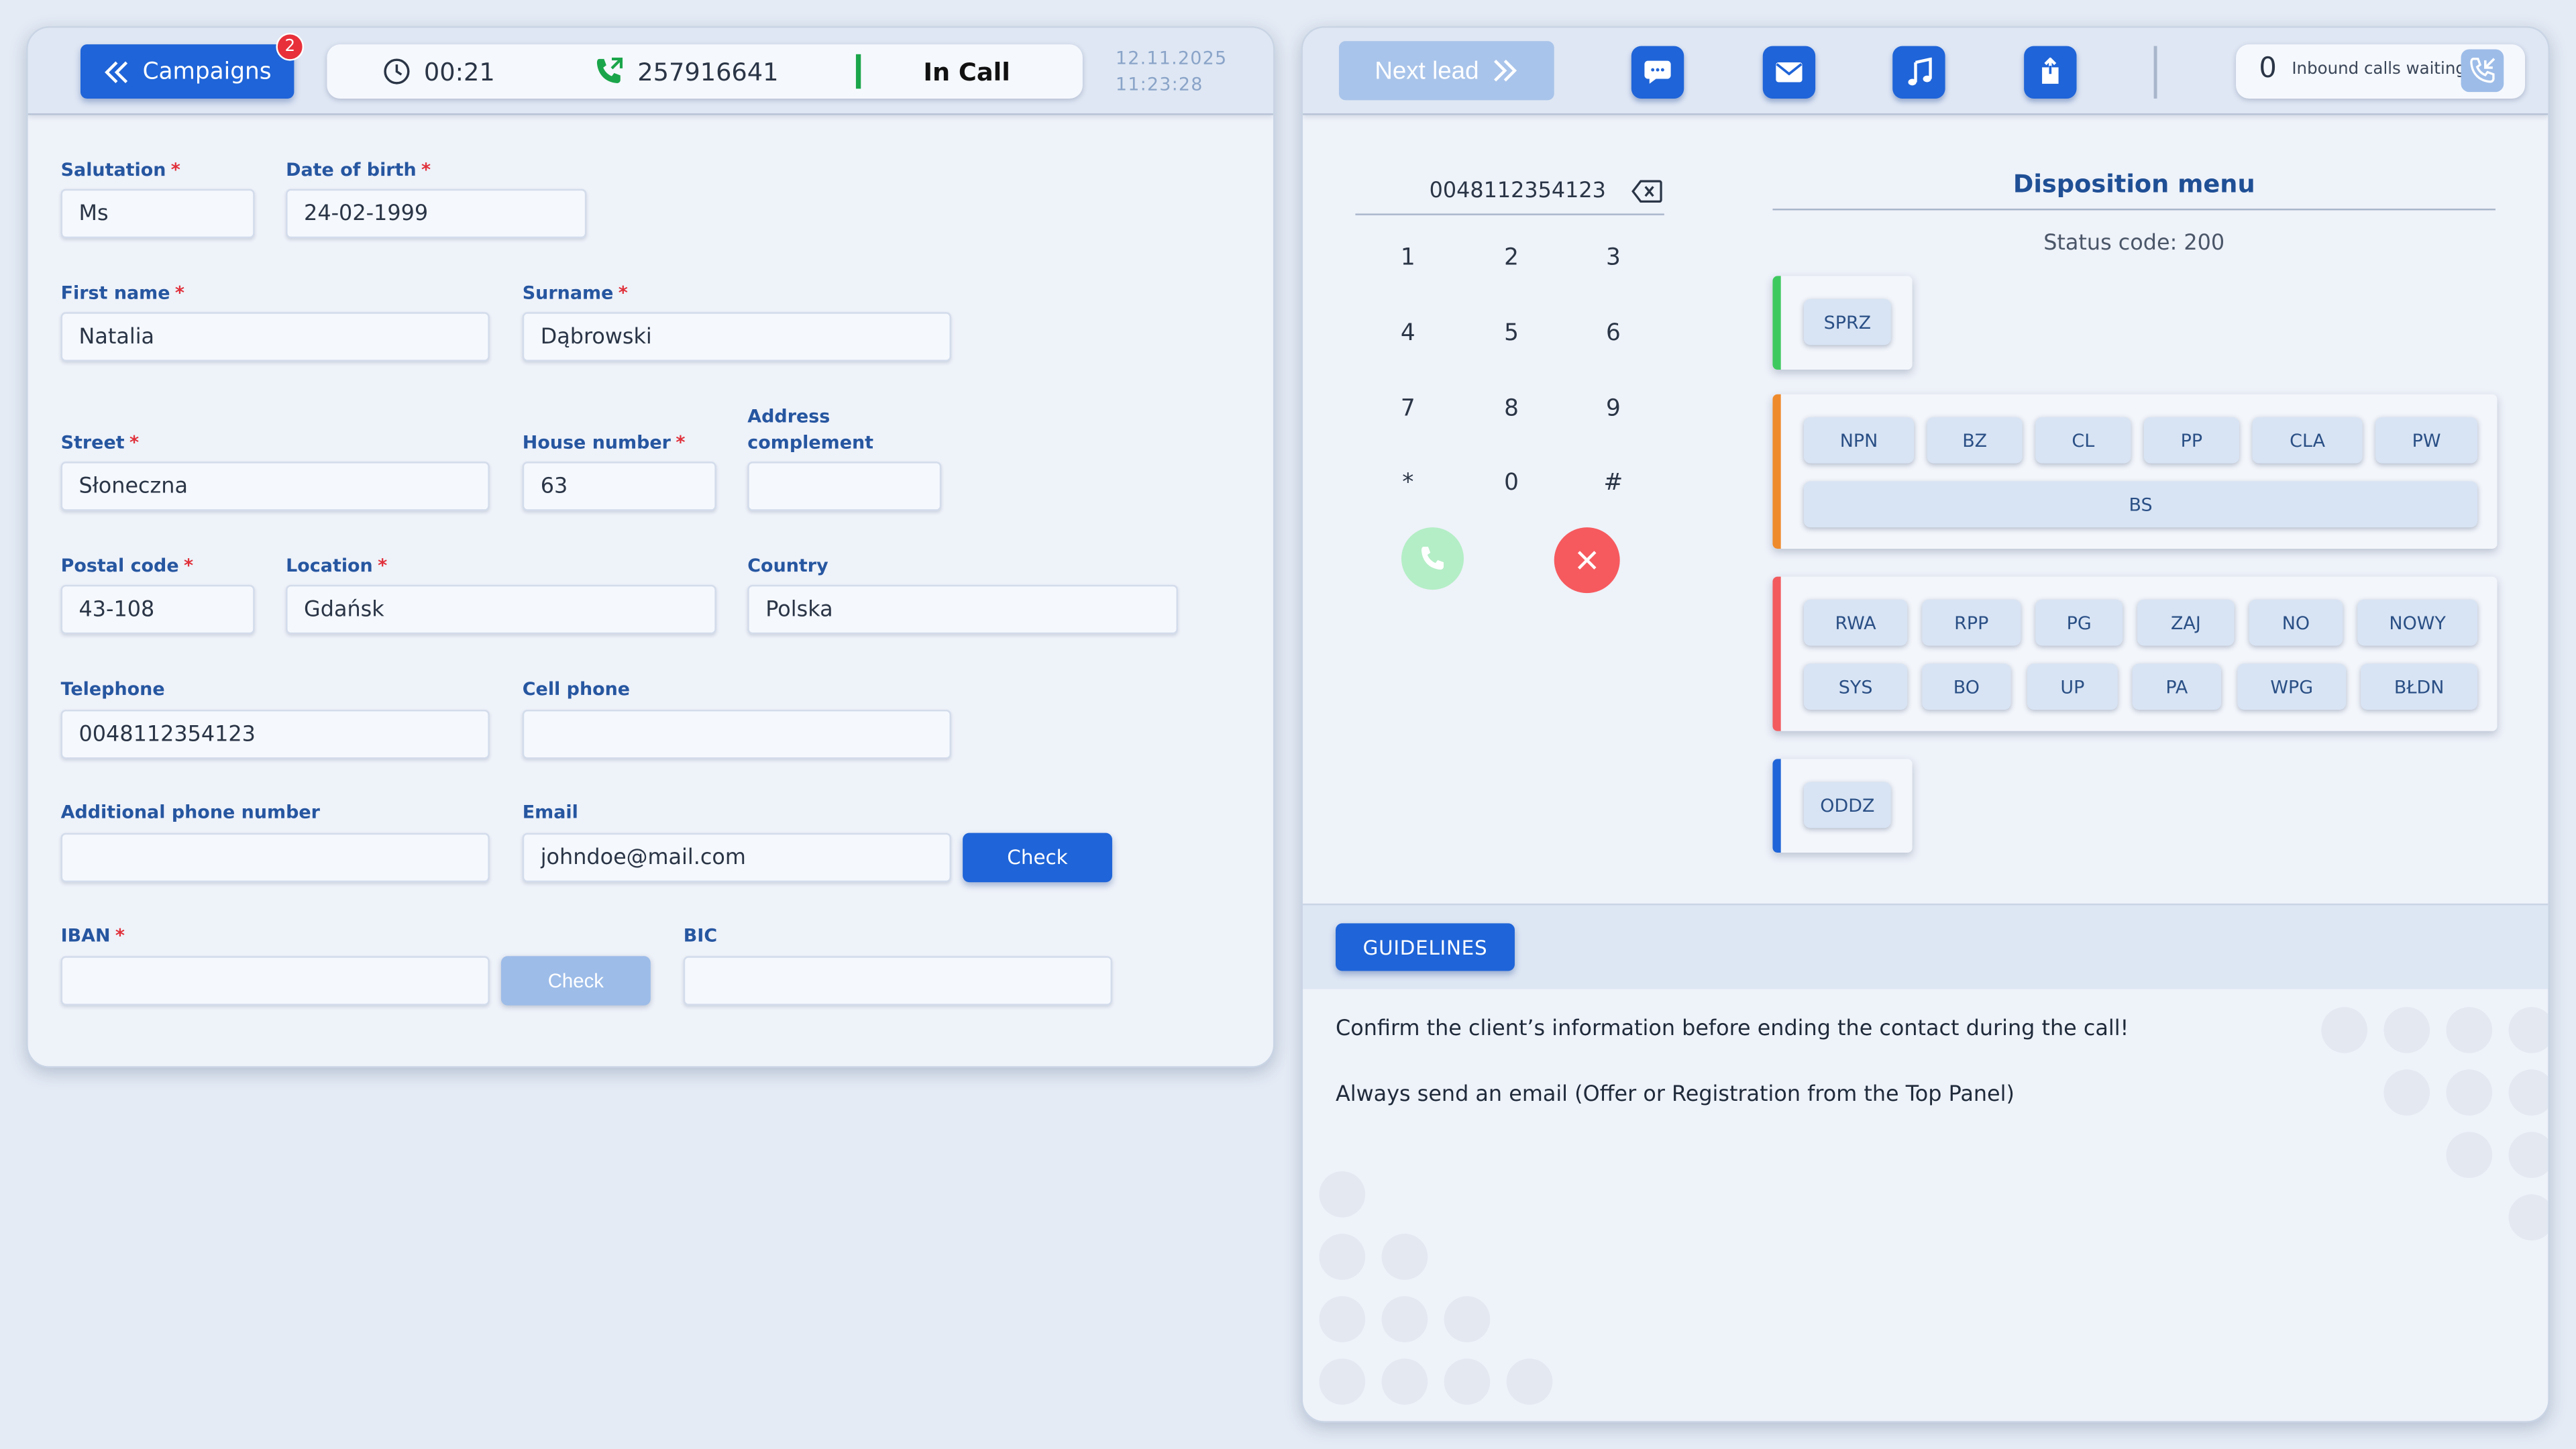  I want to click on dob-field, so click(436, 214).